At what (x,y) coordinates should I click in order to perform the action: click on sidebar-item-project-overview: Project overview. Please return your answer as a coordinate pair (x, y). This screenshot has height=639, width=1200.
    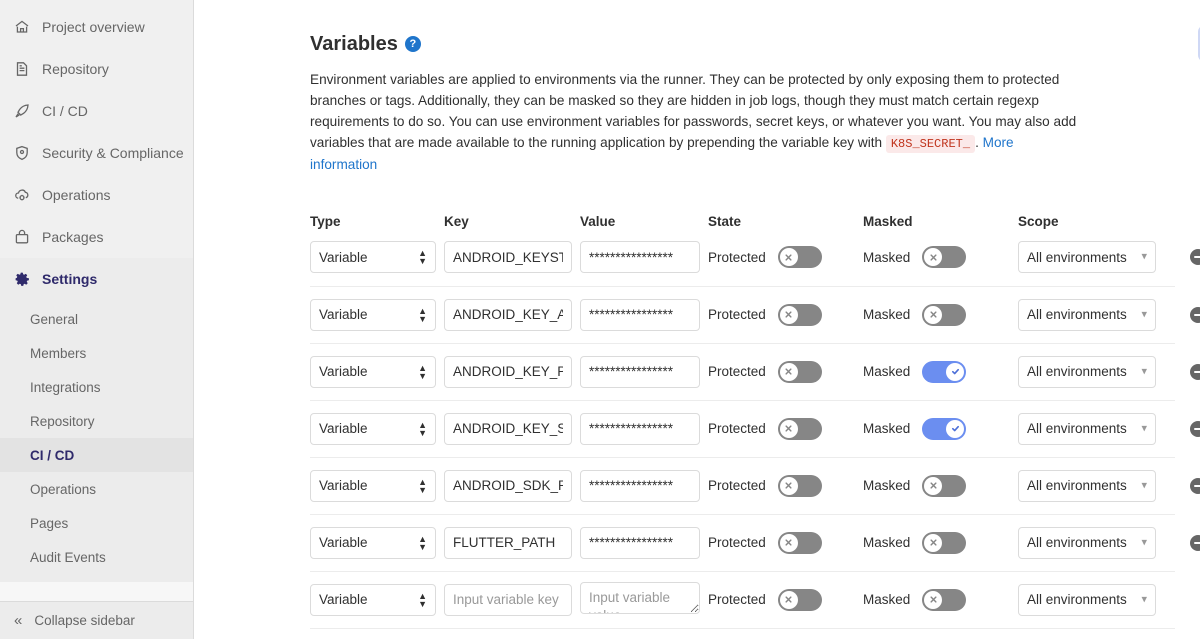
    Looking at the image, I should click on (96, 27).